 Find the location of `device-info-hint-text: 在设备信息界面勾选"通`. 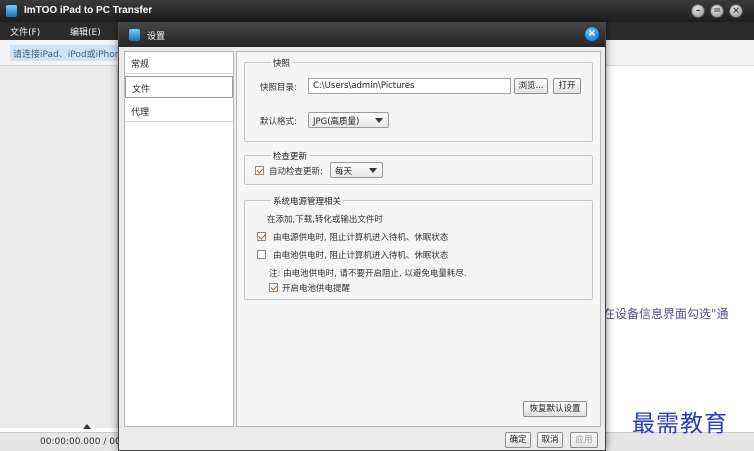

device-info-hint-text: 在设备信息界面勾选"通 is located at coordinates (666, 314).